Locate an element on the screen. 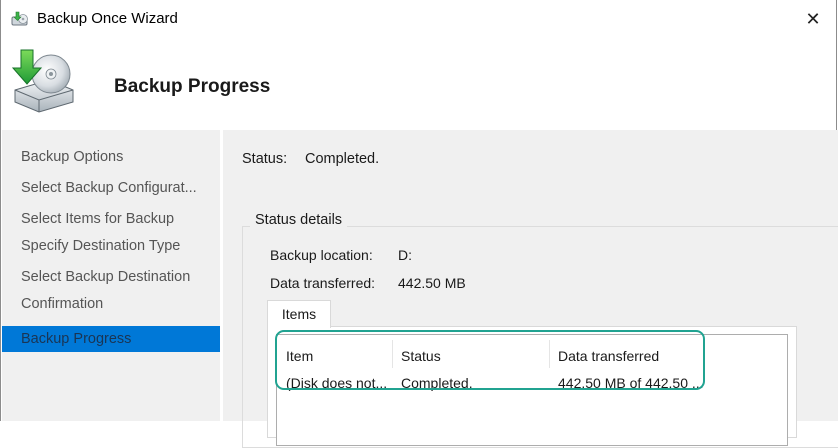 Image resolution: width=838 pixels, height=448 pixels. backup-wizard-icon is located at coordinates (20, 19).